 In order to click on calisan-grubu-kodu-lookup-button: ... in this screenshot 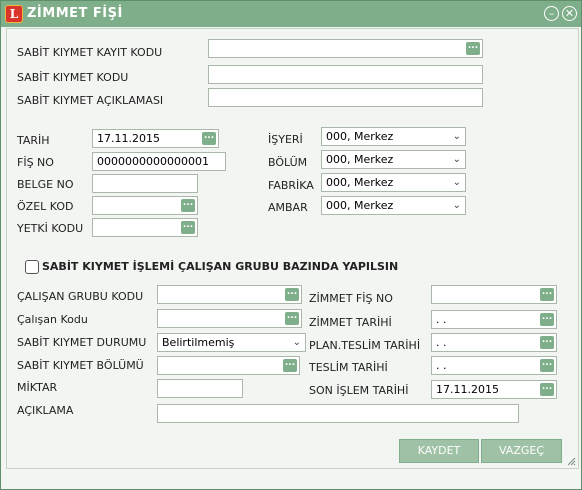, I will do `click(292, 294)`.